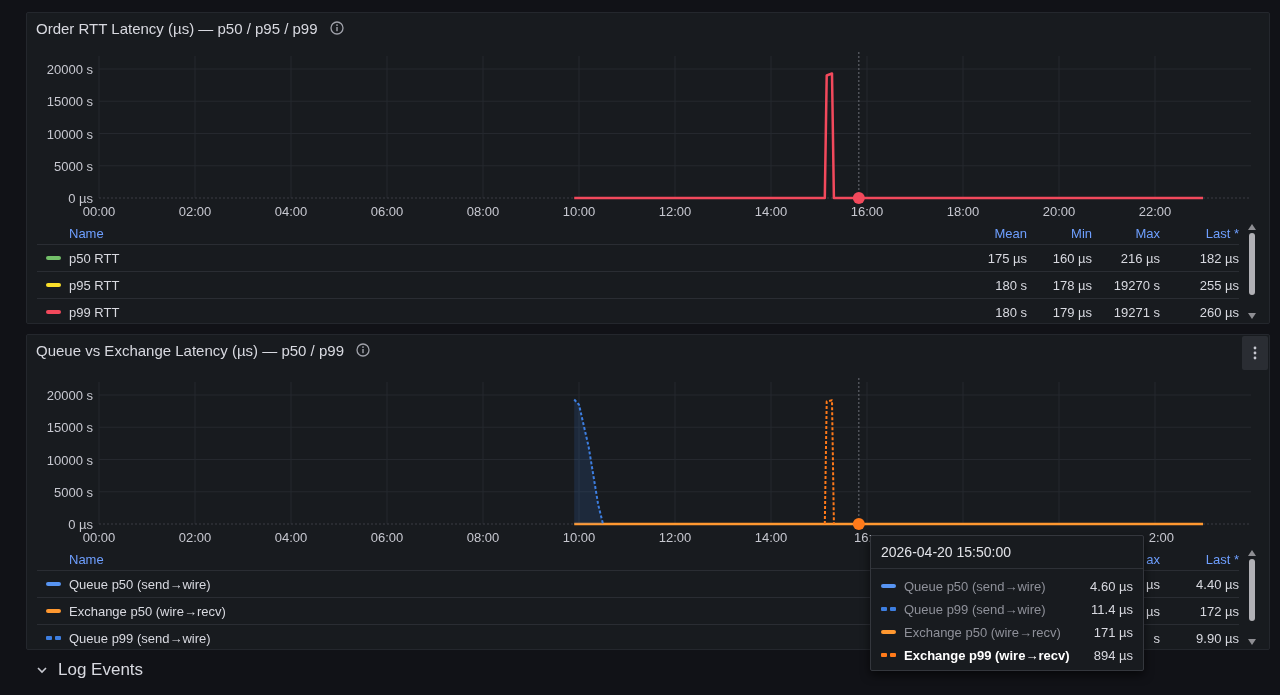  What do you see at coordinates (1219, 285) in the screenshot?
I see `table-cell: 255 µs` at bounding box center [1219, 285].